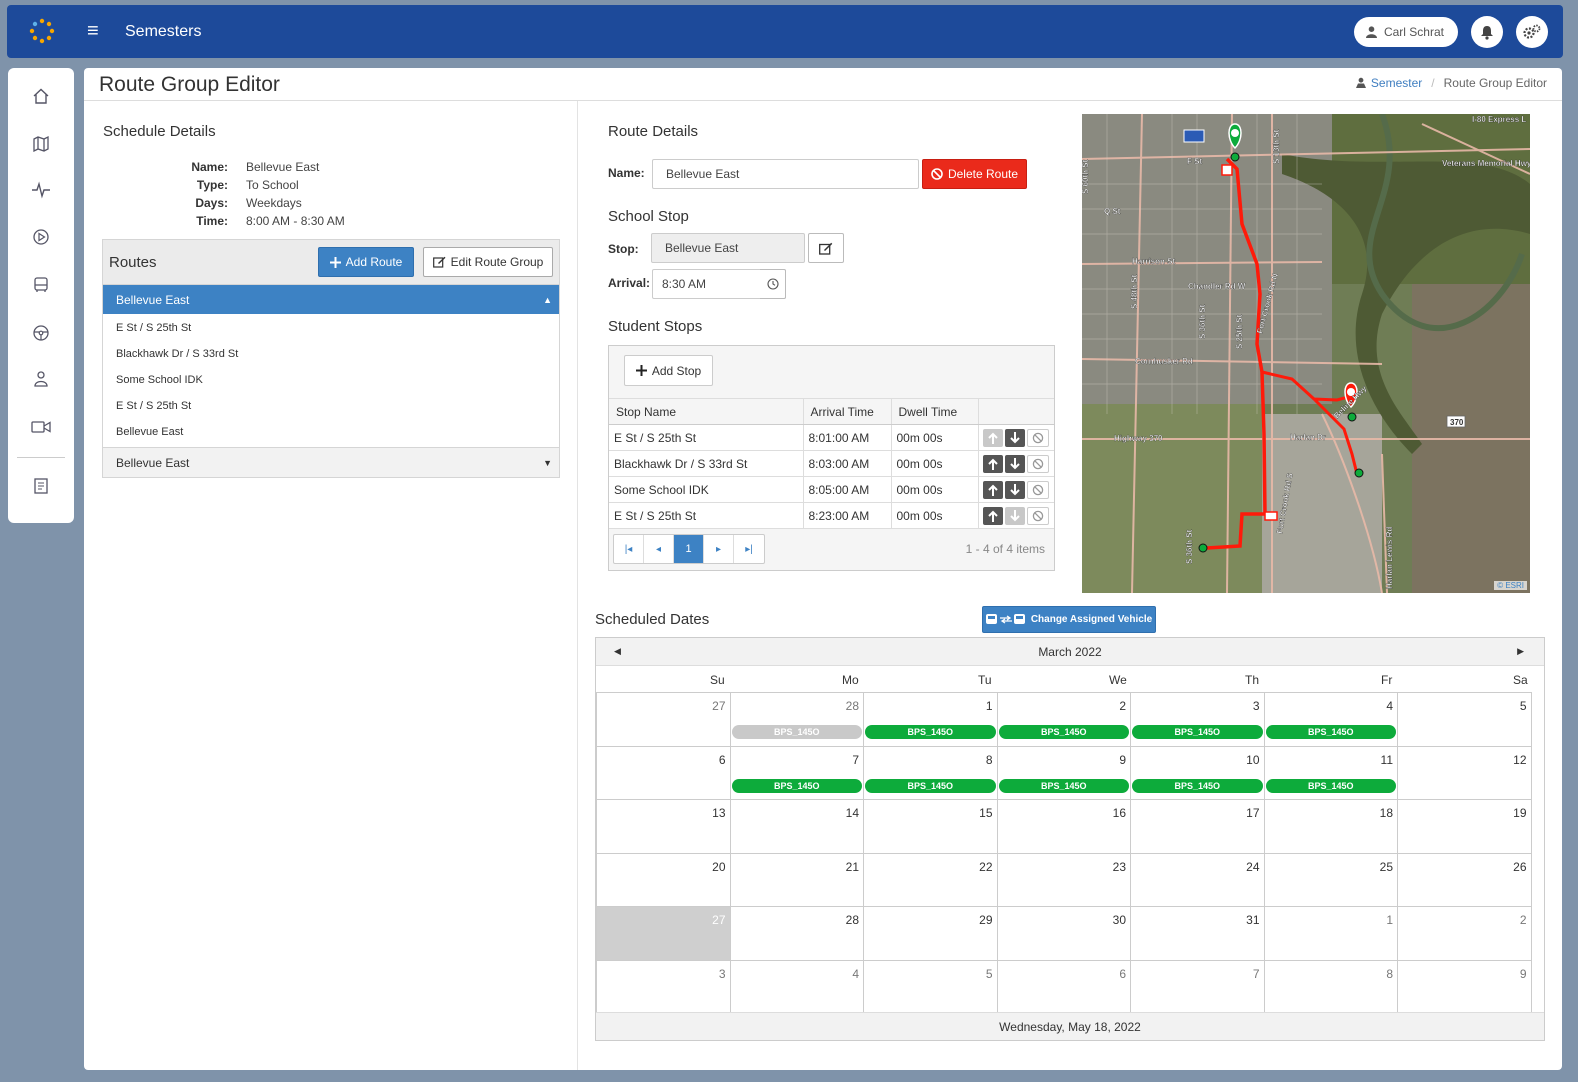 The image size is (1578, 1082). Describe the element at coordinates (796, 772) in the screenshot. I see `calendar-day-cell: 7 BPS_145O` at that location.